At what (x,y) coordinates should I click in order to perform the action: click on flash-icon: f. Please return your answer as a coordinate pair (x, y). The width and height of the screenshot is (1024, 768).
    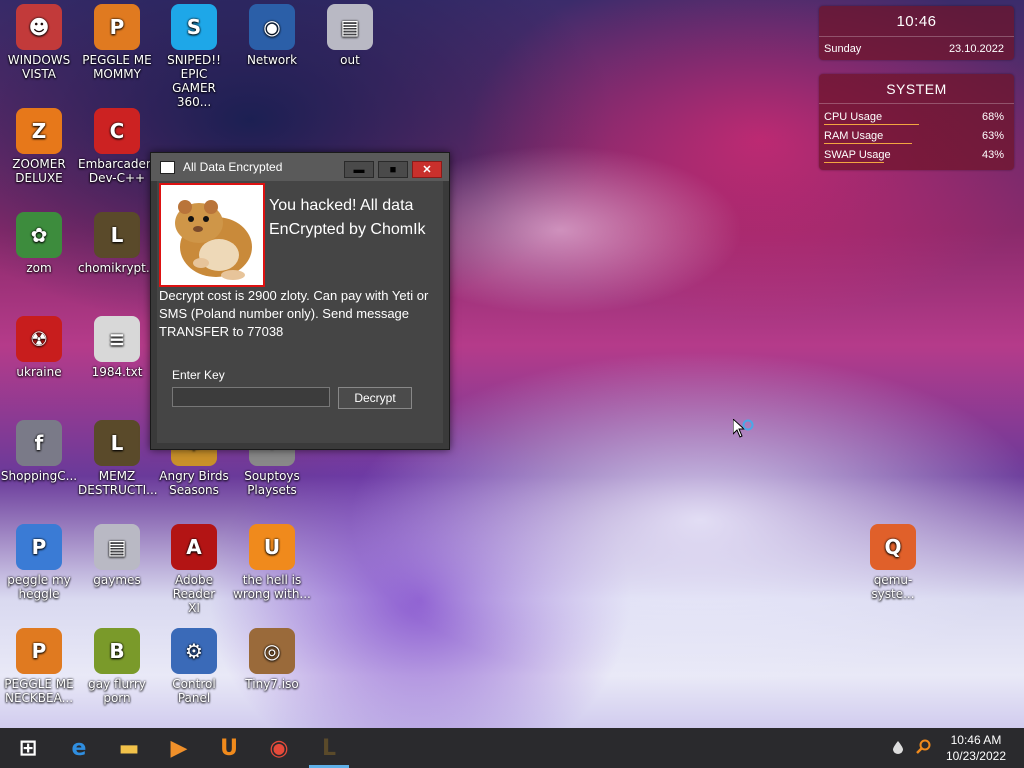
    Looking at the image, I should click on (39, 443).